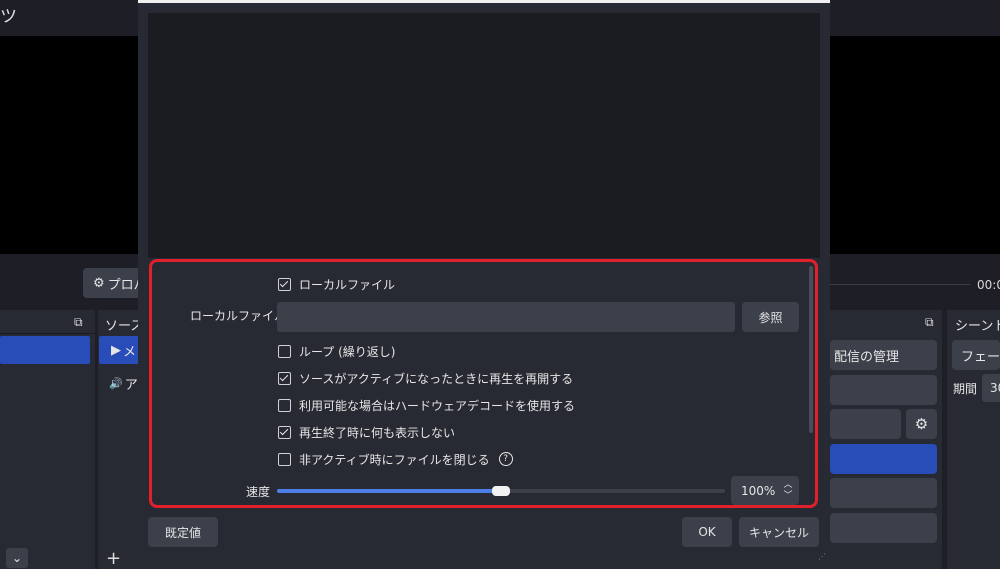 The width and height of the screenshot is (1000, 569). I want to click on play-icon: ▶, so click(116, 350).